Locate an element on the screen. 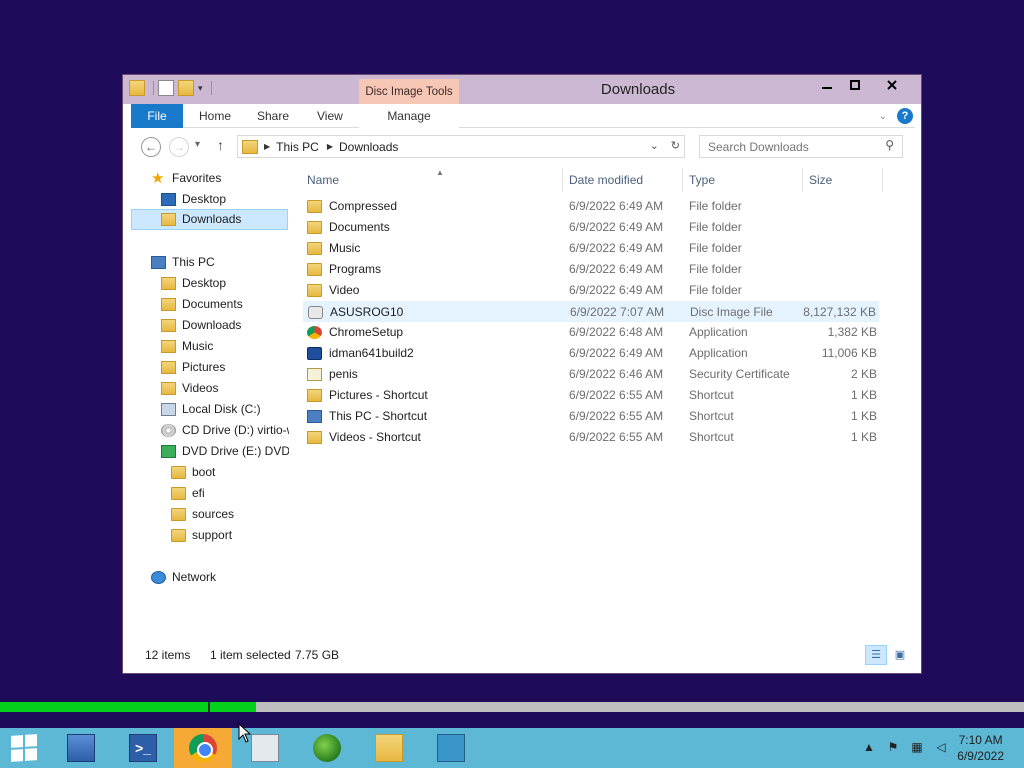 The width and height of the screenshot is (1024, 768). expand-ribbon-icon: ⌄ is located at coordinates (883, 116).